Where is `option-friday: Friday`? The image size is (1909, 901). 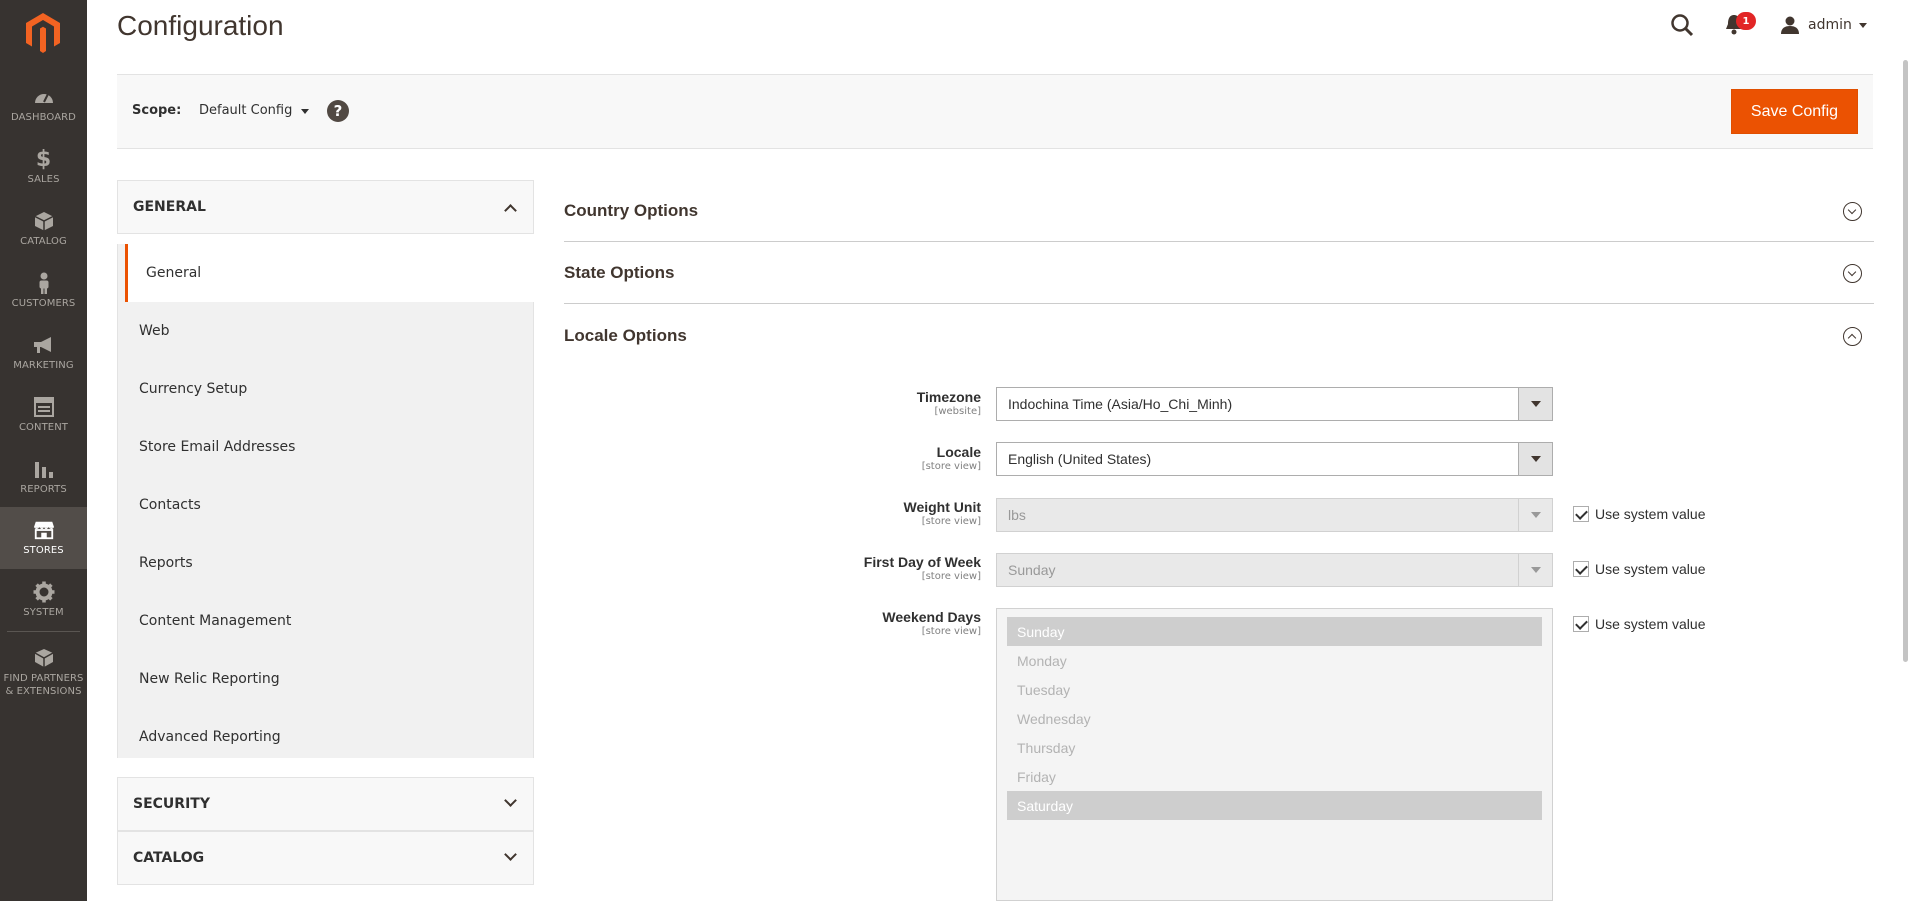 option-friday: Friday is located at coordinates (1274, 776).